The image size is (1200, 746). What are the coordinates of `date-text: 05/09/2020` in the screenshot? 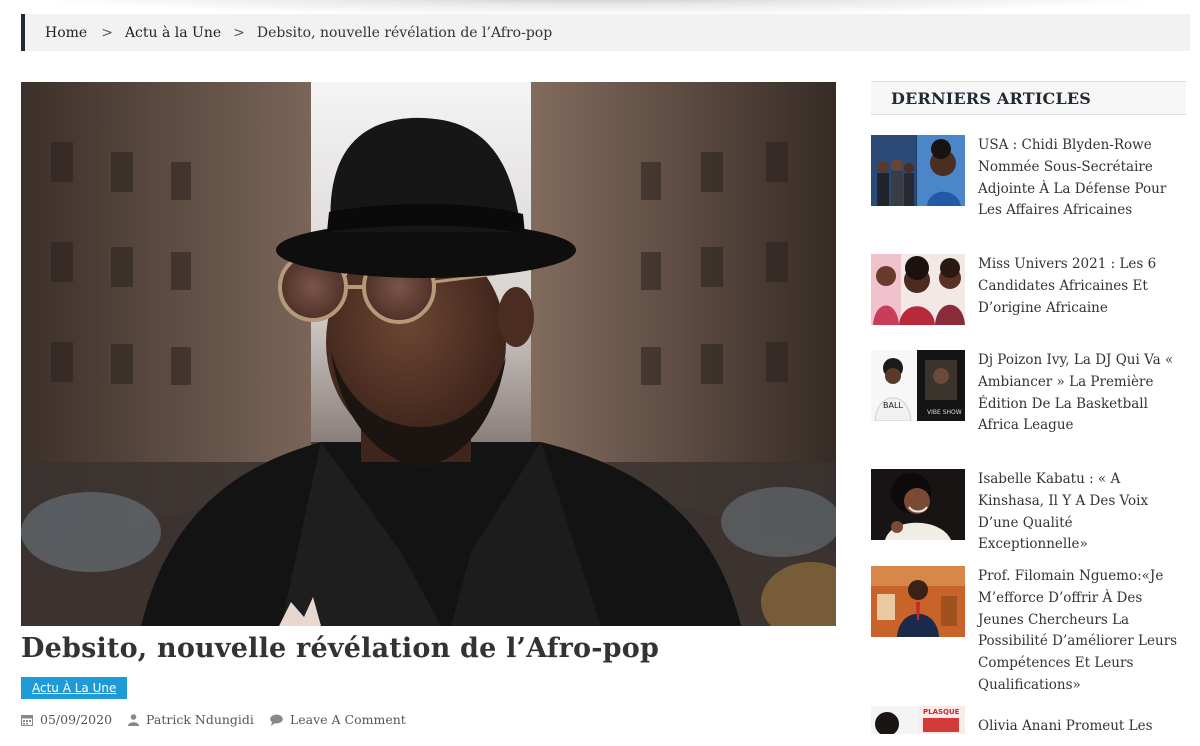 It's located at (76, 719).